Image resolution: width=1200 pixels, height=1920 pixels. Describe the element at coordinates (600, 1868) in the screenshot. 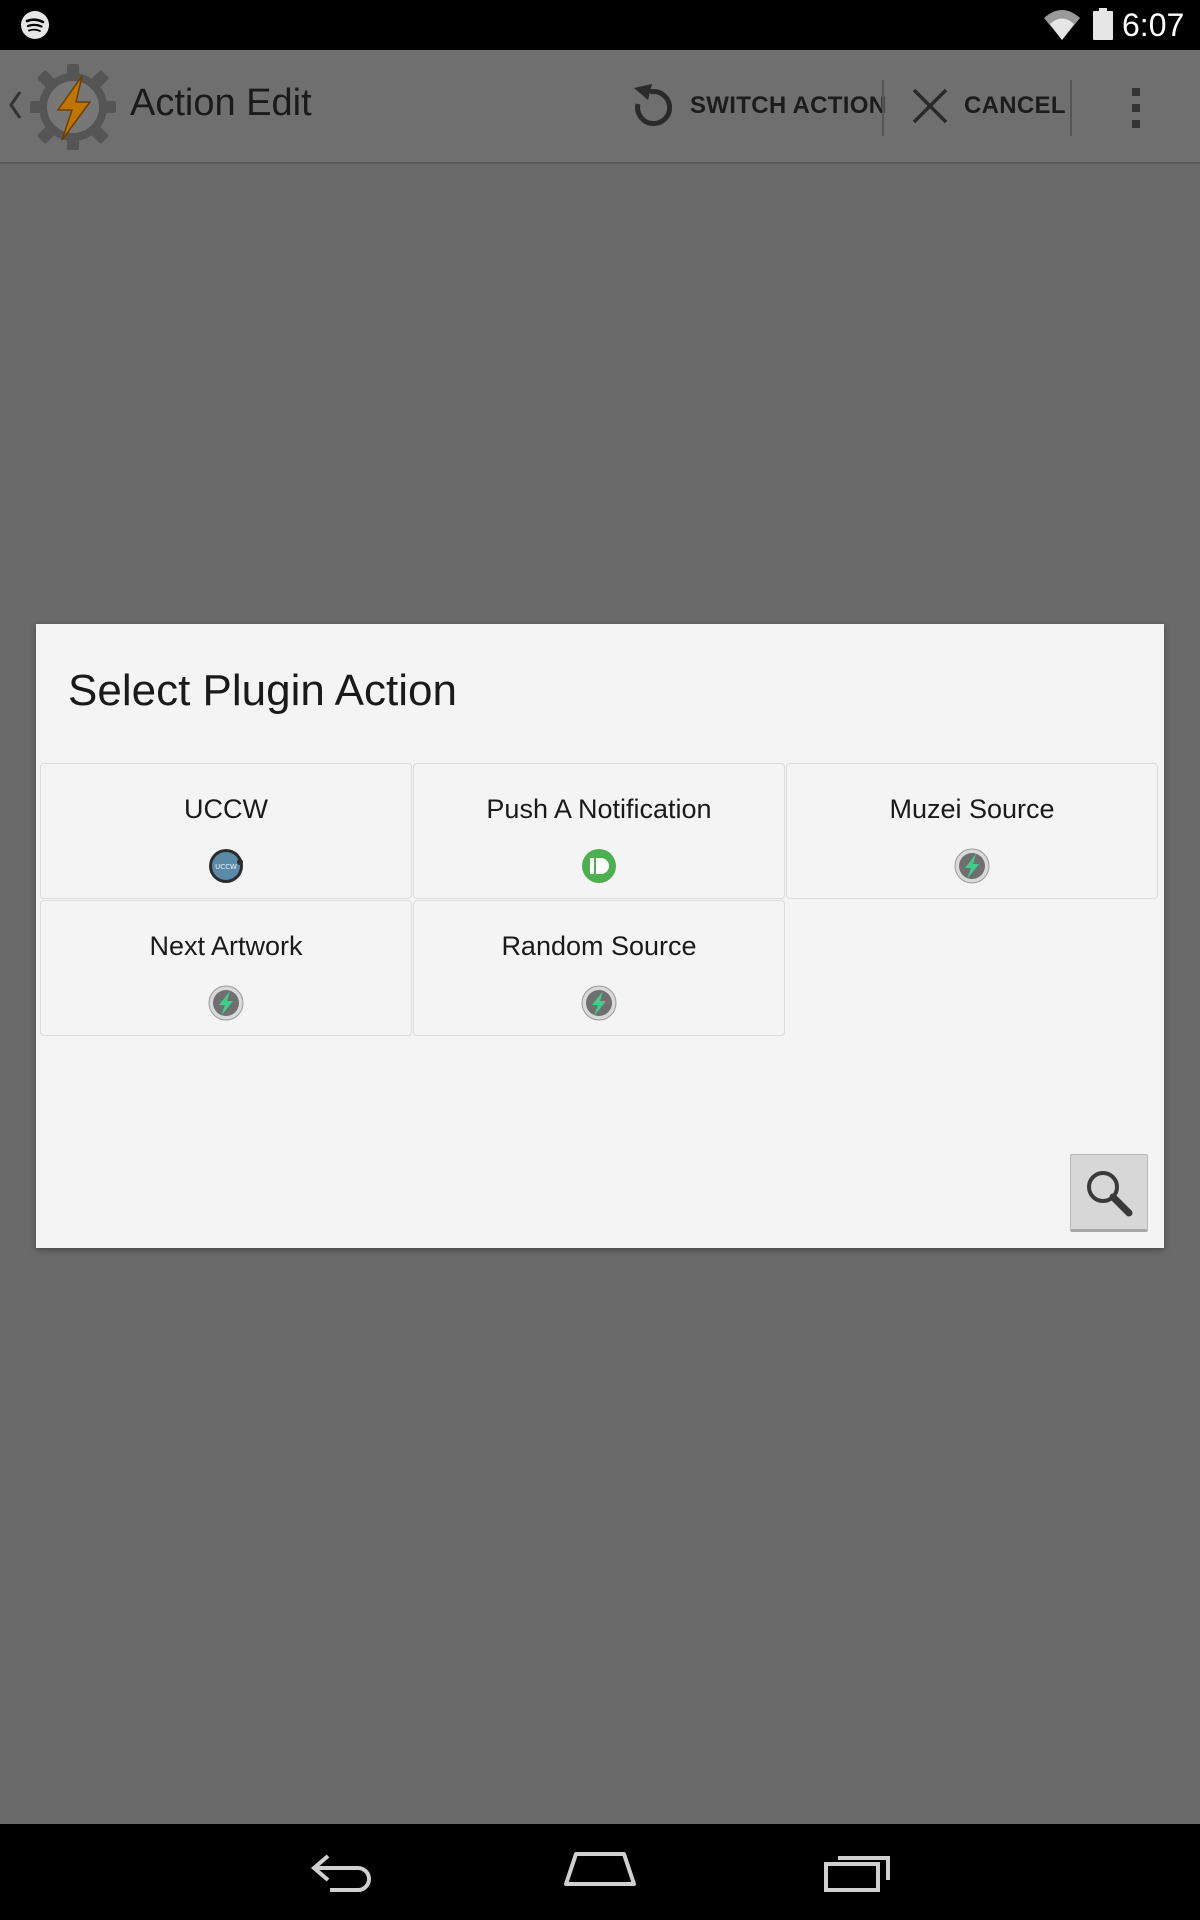

I see `home-icon` at that location.